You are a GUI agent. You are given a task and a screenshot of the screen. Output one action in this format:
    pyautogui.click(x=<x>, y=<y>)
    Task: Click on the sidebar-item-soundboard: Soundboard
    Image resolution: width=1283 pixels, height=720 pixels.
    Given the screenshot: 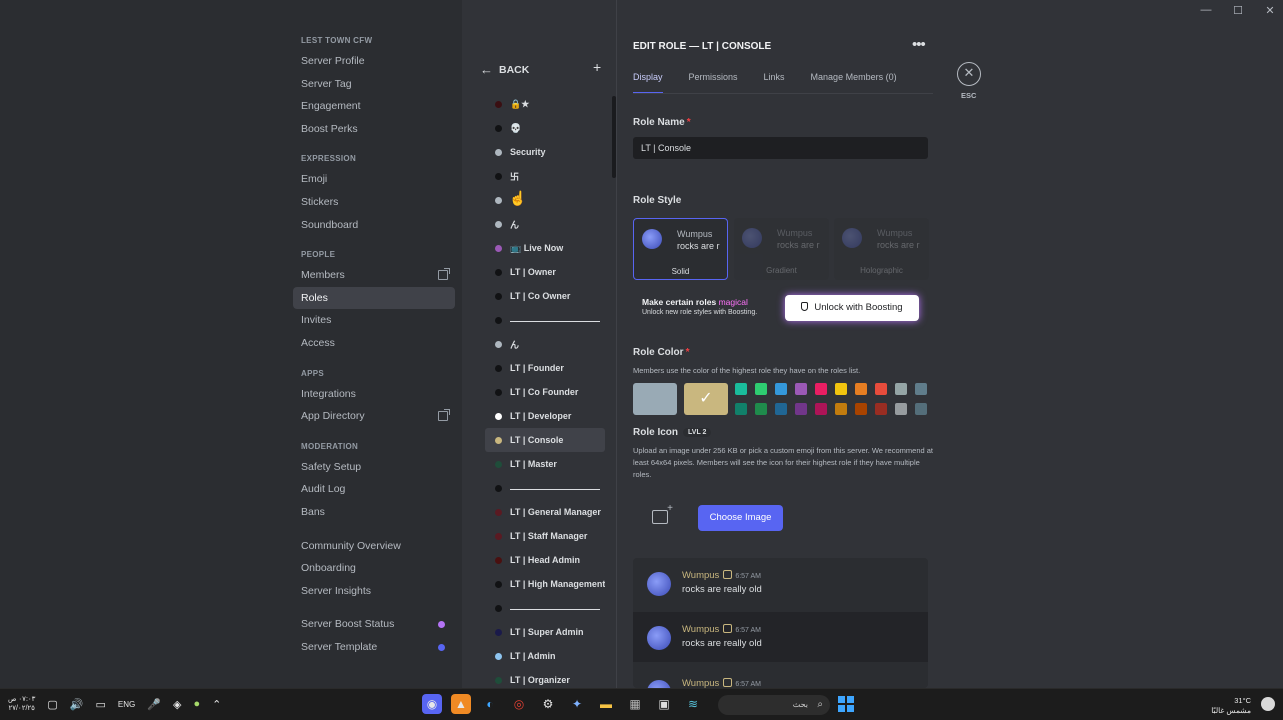 What is the action you would take?
    pyautogui.click(x=374, y=225)
    